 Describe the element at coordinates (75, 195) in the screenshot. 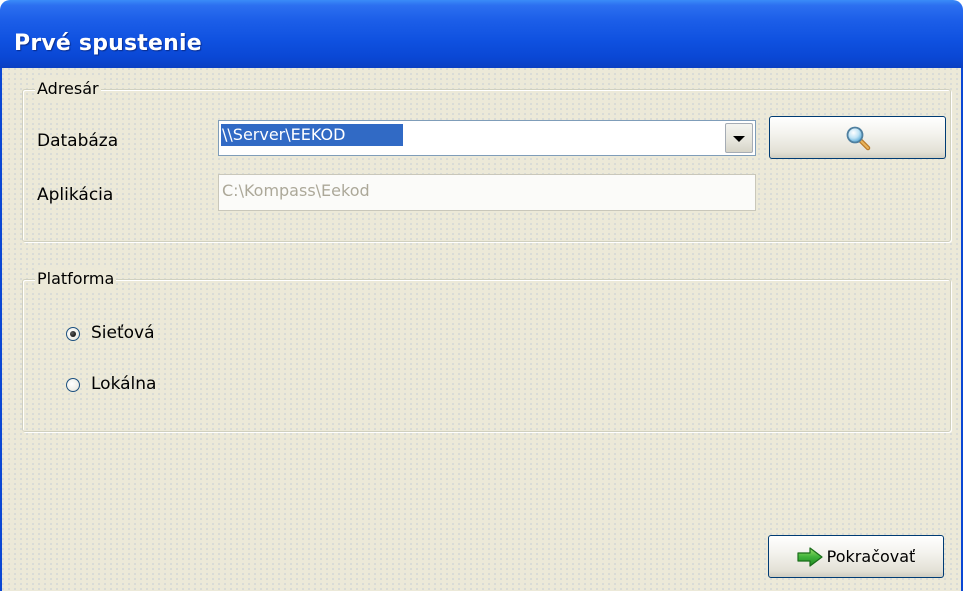

I see `application-label: Aplikácia` at that location.